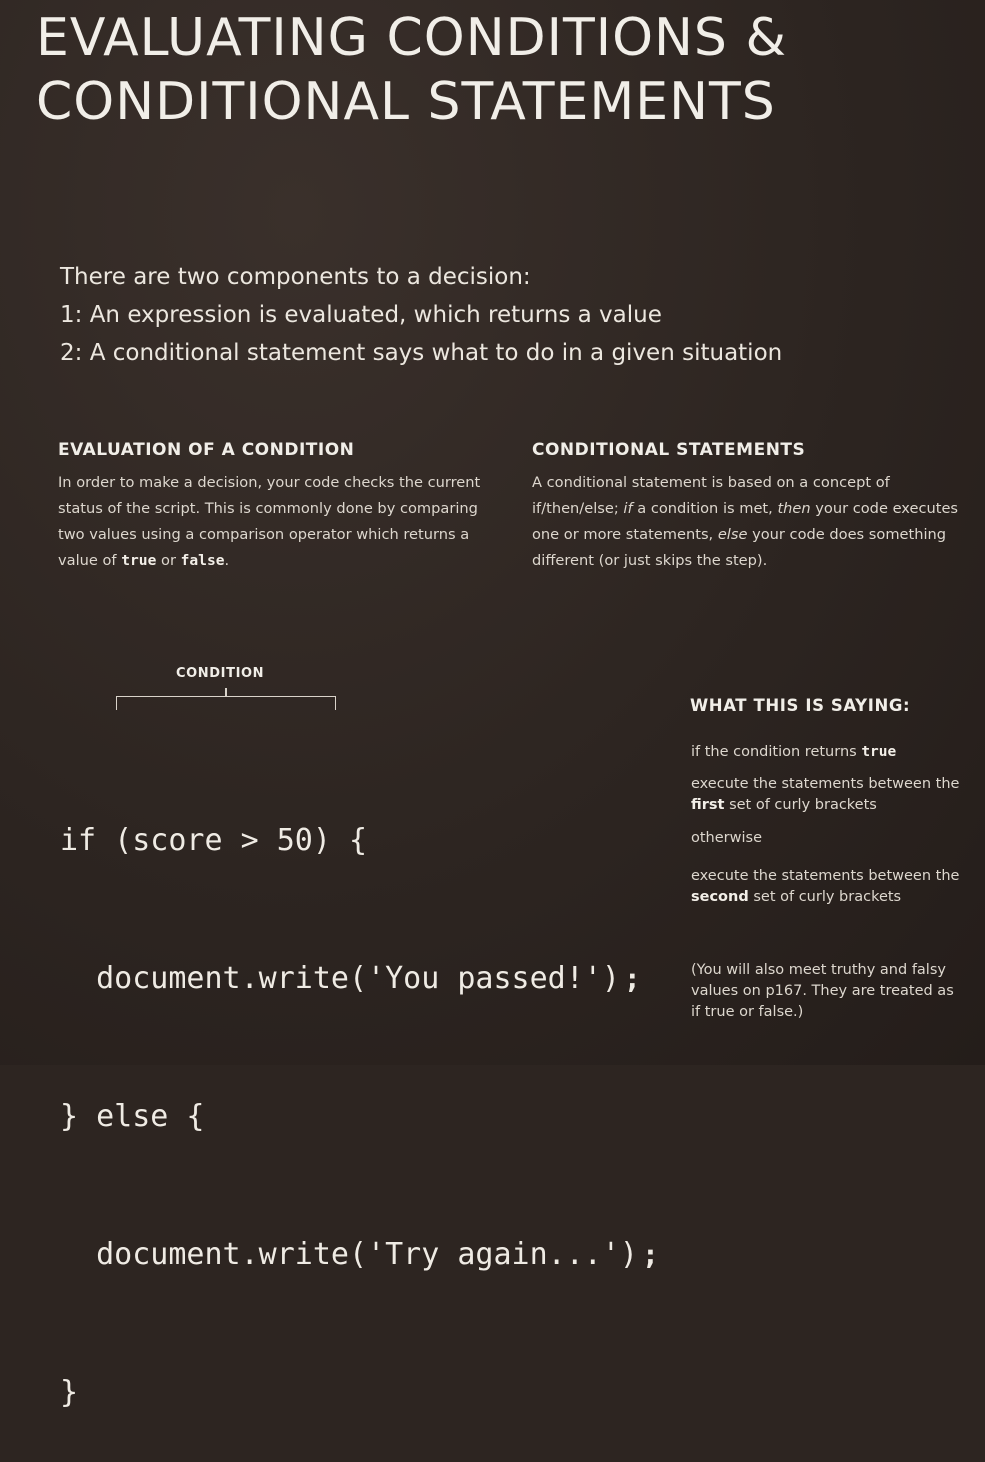 The height and width of the screenshot is (1462, 985). What do you see at coordinates (69, 1392) in the screenshot?
I see `code-line-5-text: }` at bounding box center [69, 1392].